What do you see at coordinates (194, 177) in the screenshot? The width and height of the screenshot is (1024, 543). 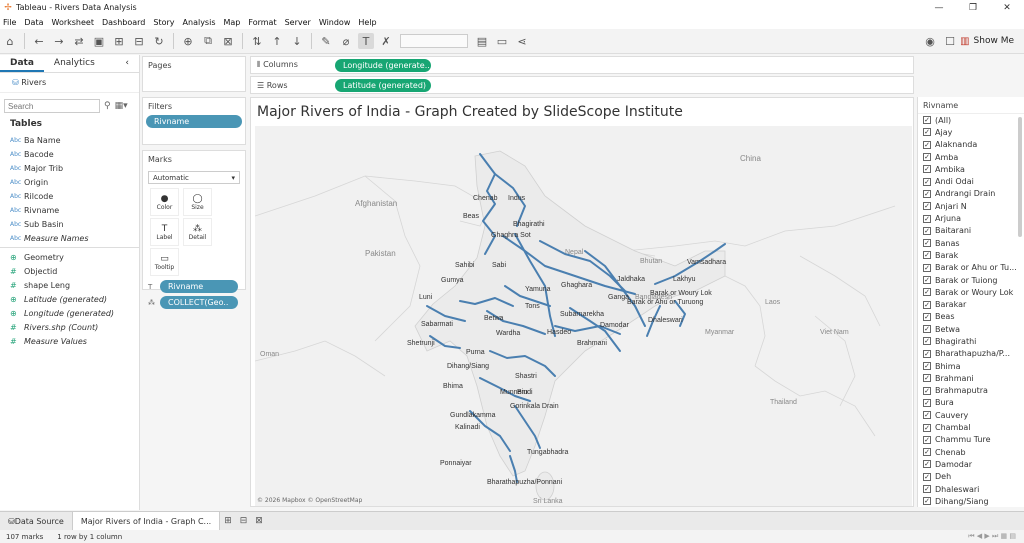 I see `mark-type-dropdown: Automatic ▾` at bounding box center [194, 177].